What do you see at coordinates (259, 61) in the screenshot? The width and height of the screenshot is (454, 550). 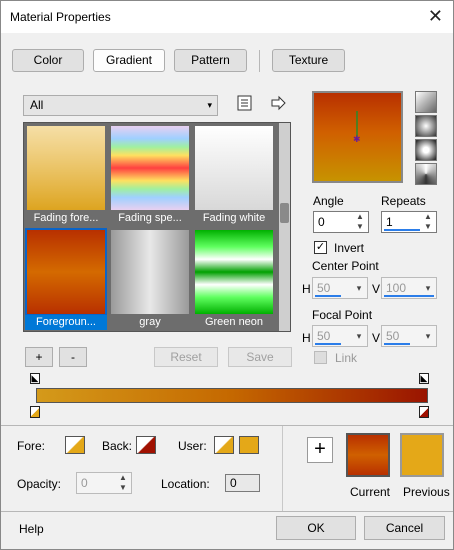 I see `tab-separator` at bounding box center [259, 61].